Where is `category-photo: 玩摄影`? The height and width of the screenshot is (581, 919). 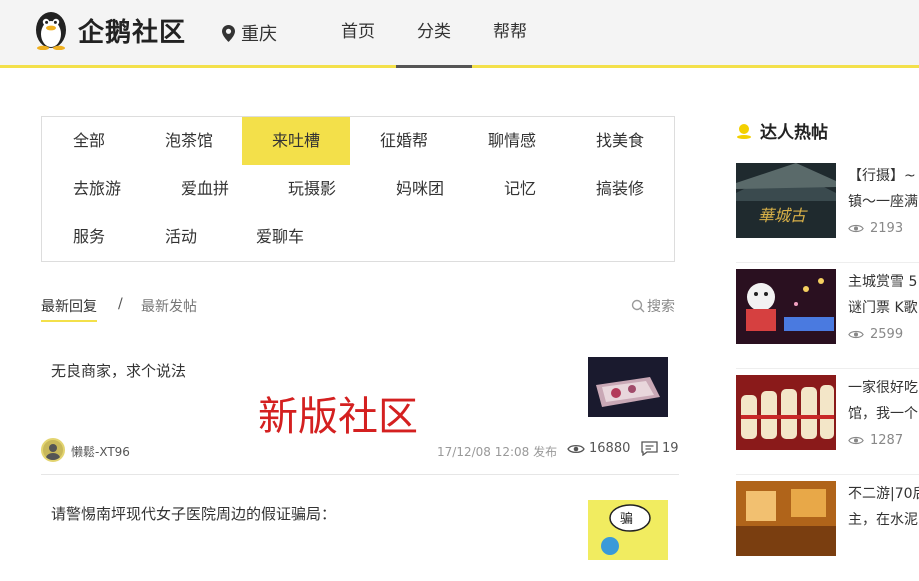
category-photo: 玩摄影 is located at coordinates (312, 189).